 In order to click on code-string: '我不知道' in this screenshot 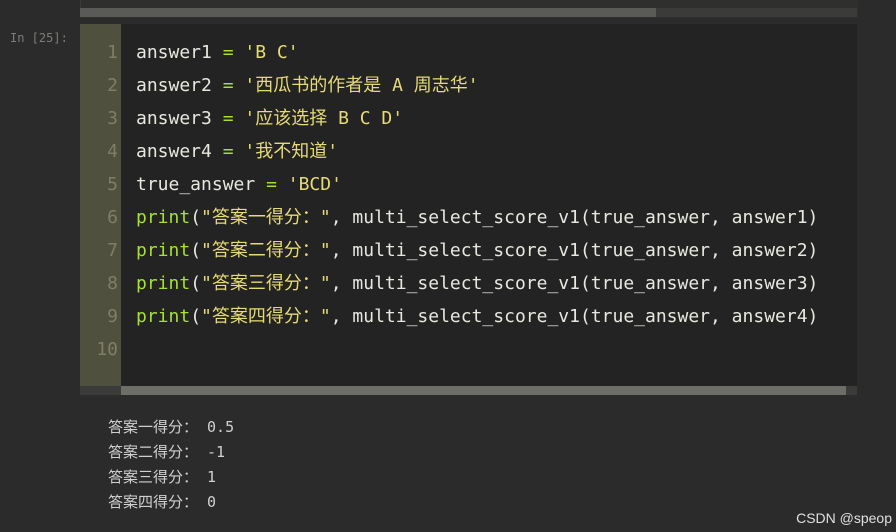, I will do `click(291, 151)`.